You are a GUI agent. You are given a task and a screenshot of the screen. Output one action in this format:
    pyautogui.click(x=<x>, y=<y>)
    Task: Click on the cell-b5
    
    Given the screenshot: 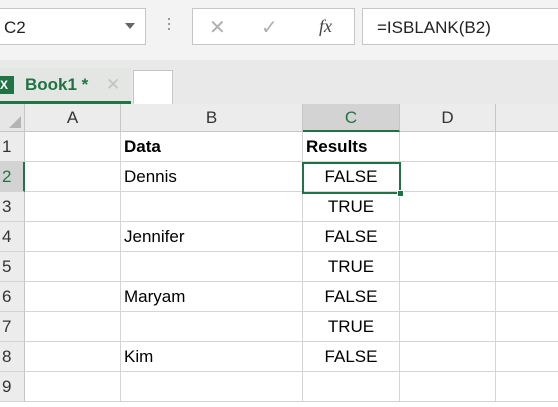 What is the action you would take?
    pyautogui.click(x=212, y=267)
    